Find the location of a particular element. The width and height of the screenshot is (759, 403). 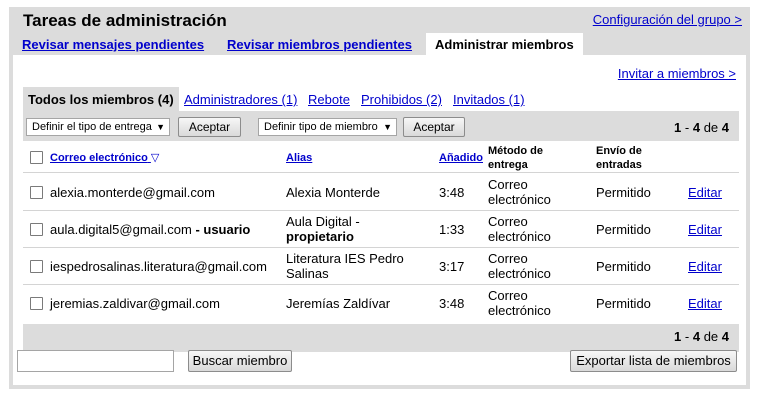

select-all-checkbox is located at coordinates (36, 157).